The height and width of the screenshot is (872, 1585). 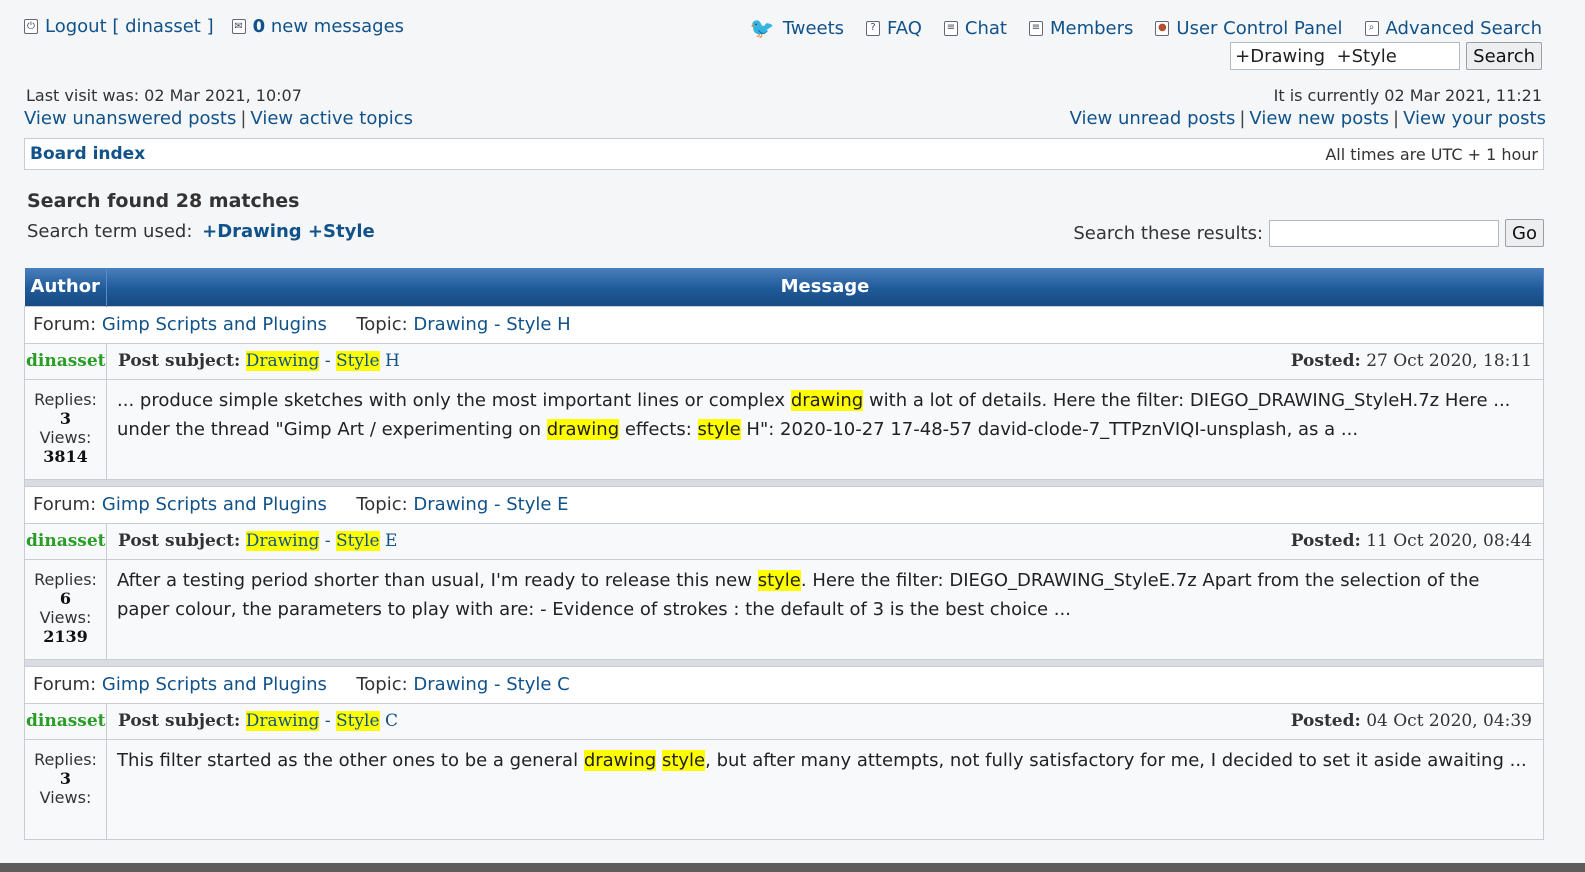 I want to click on members-icon: ≡, so click(x=1035, y=28).